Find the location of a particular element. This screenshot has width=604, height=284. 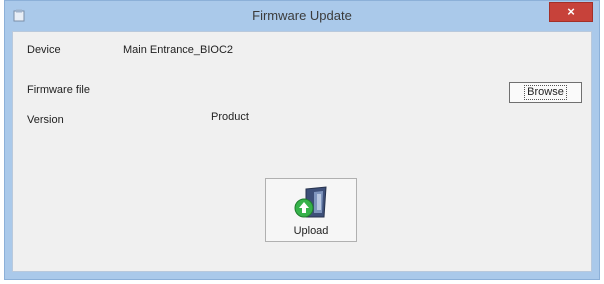

version-label: Version is located at coordinates (45, 120).